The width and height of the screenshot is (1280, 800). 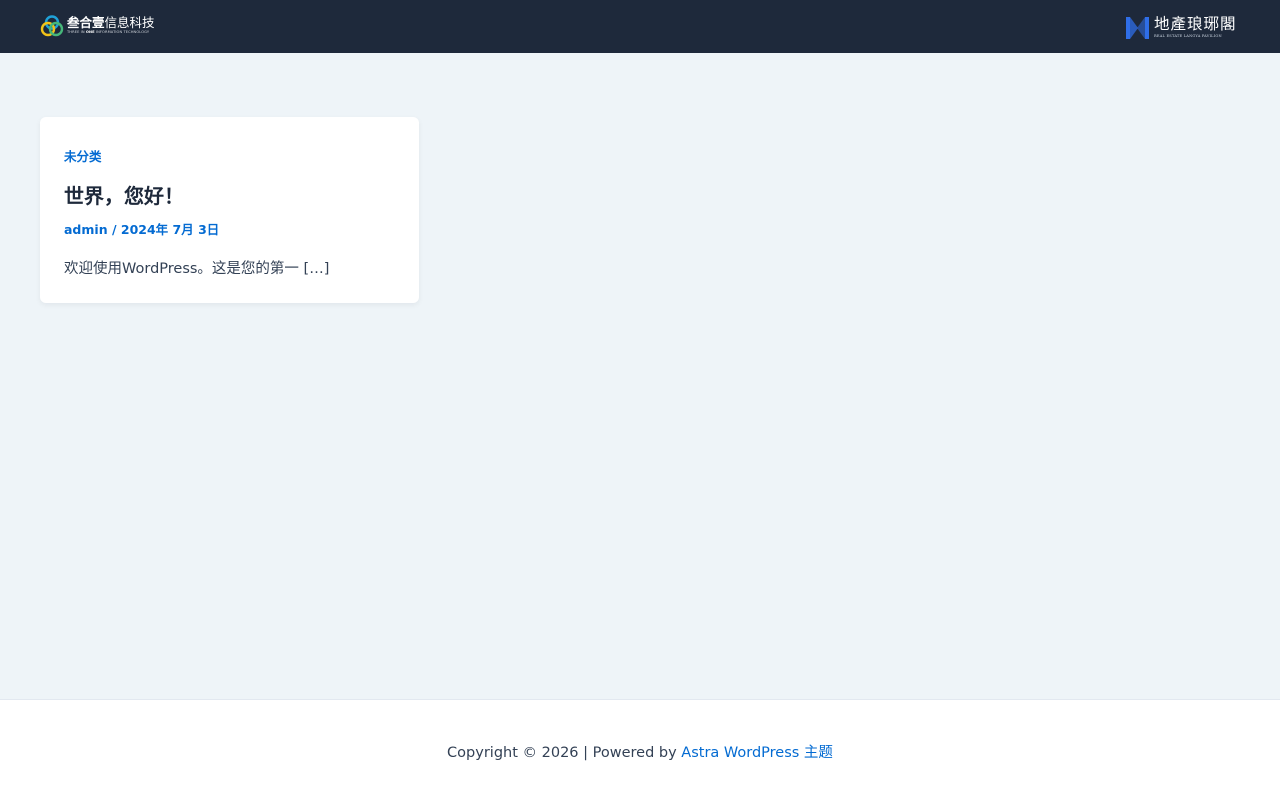 What do you see at coordinates (76, 32) in the screenshot?
I see `site-logo-tagline-prefix: THREE IN` at bounding box center [76, 32].